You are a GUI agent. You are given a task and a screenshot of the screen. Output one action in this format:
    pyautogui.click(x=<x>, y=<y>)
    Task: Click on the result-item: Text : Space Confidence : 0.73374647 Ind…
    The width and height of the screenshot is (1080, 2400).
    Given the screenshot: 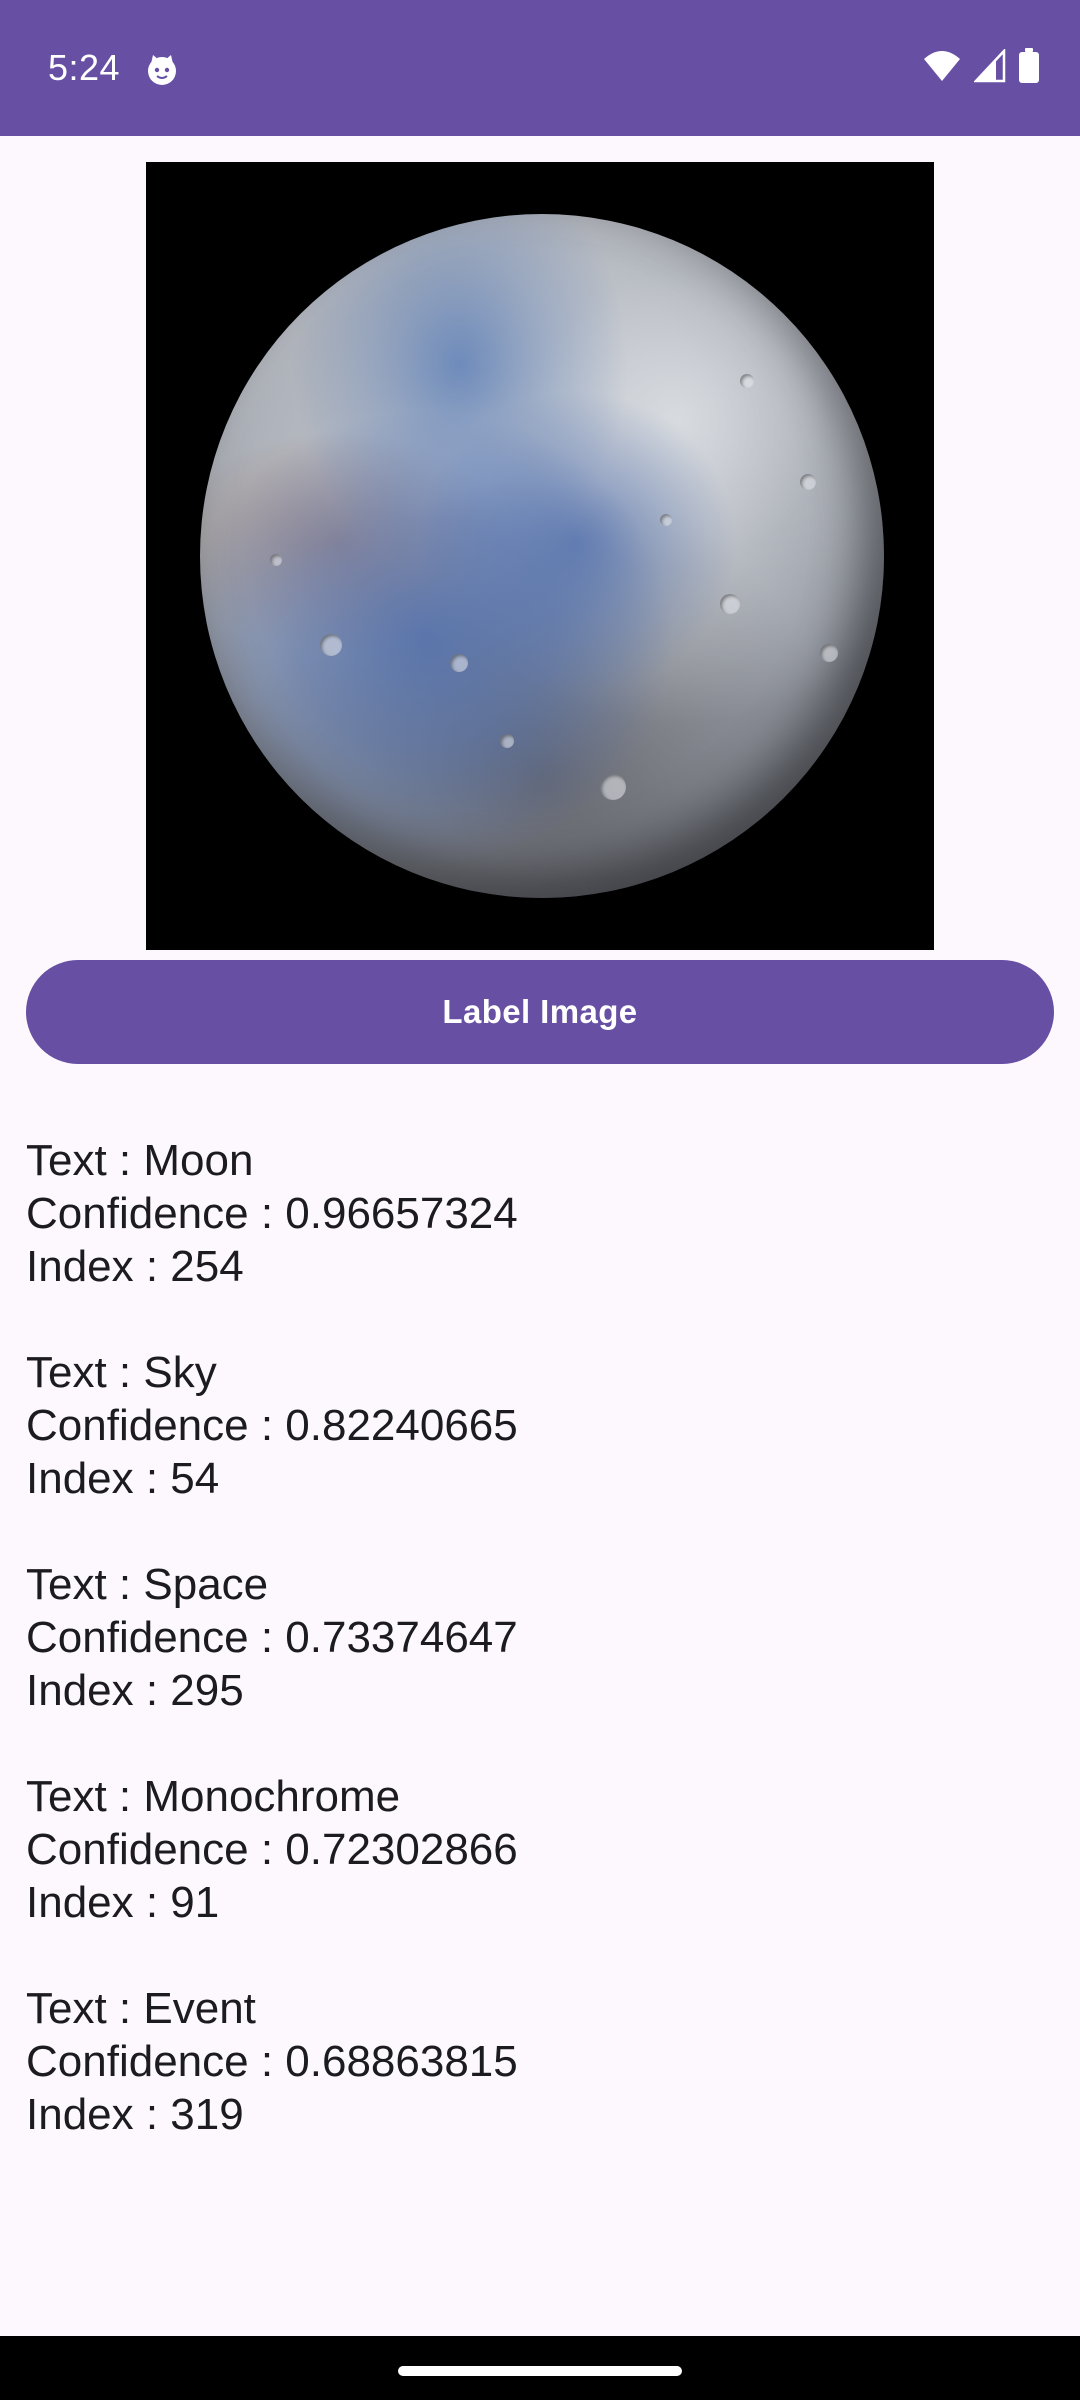 What is the action you would take?
    pyautogui.click(x=540, y=1637)
    